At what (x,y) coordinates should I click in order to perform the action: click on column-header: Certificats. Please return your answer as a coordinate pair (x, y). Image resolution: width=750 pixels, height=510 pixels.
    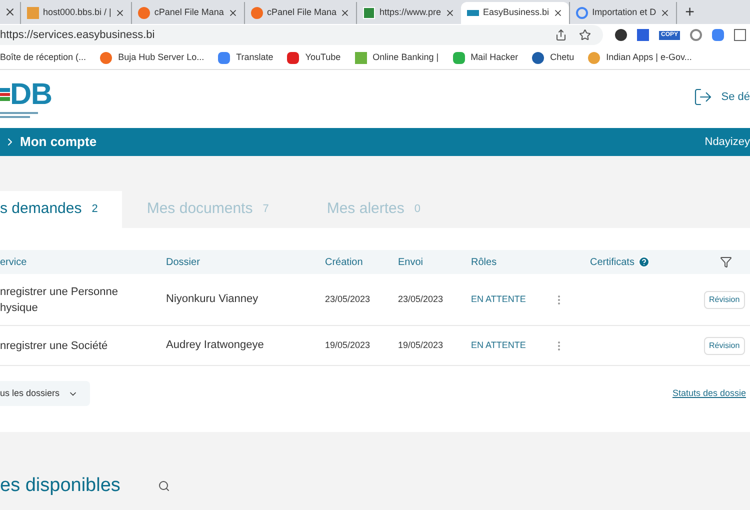
    Looking at the image, I should click on (645, 262).